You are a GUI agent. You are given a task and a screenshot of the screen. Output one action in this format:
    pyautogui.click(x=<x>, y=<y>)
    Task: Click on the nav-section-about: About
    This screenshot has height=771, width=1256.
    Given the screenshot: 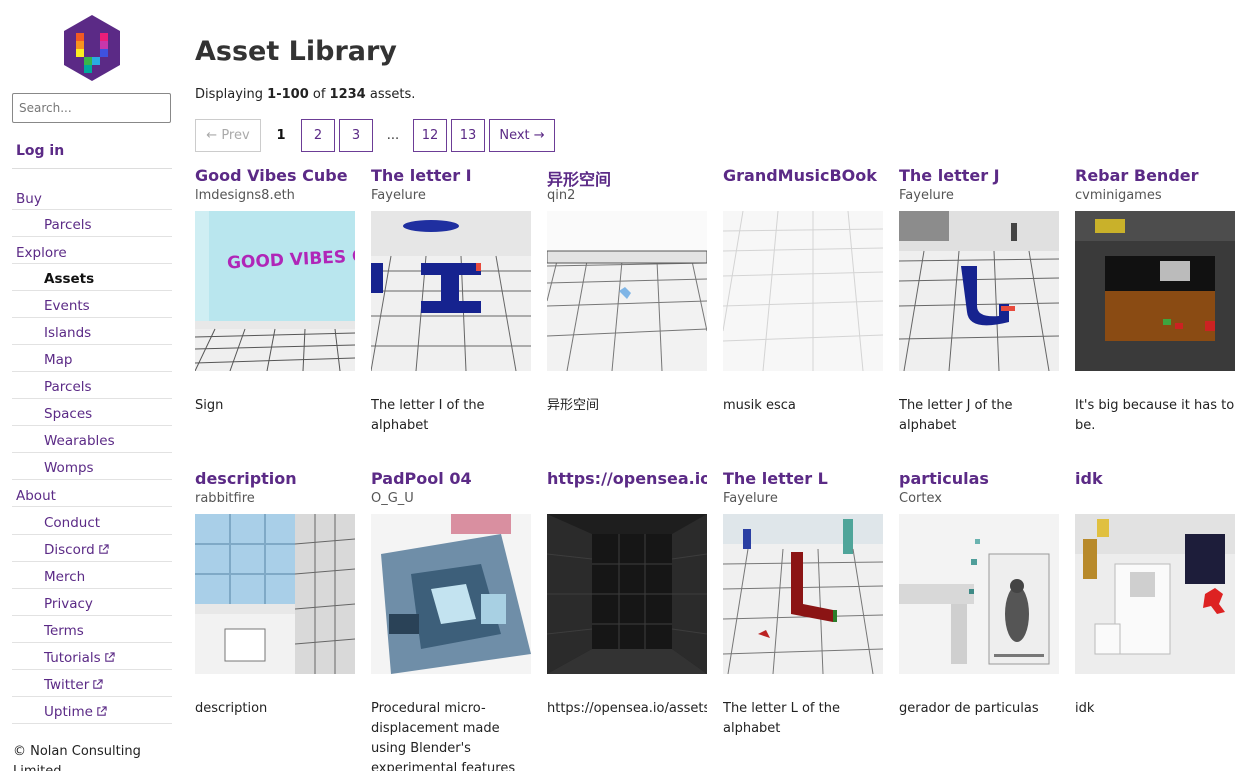 What is the action you would take?
    pyautogui.click(x=92, y=493)
    